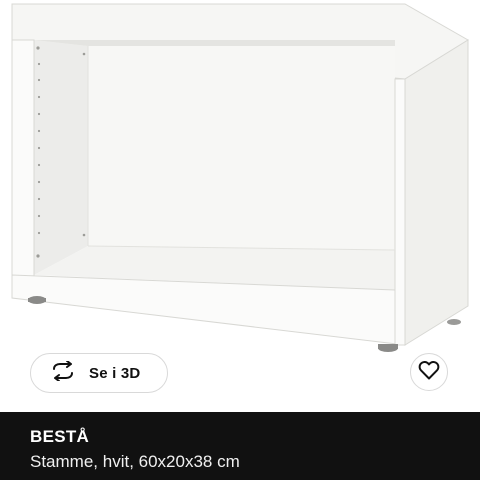 Image resolution: width=480 pixels, height=480 pixels. What do you see at coordinates (63, 372) in the screenshot?
I see `rotate-arrows-icon` at bounding box center [63, 372].